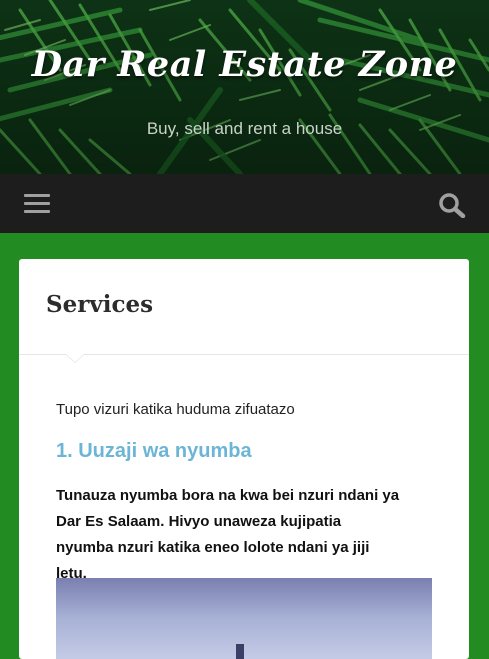  Describe the element at coordinates (100, 304) in the screenshot. I see `page-title: Services` at that location.